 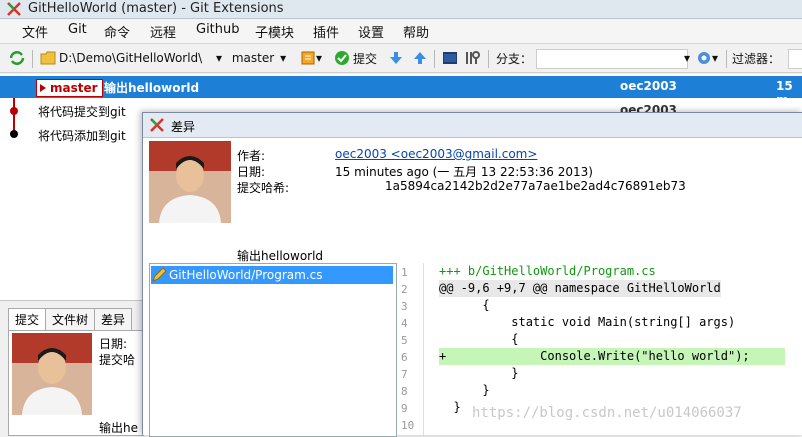 What do you see at coordinates (121, 58) in the screenshot?
I see `repo-path-button: D:\Demo\GitHelloWorld\` at bounding box center [121, 58].